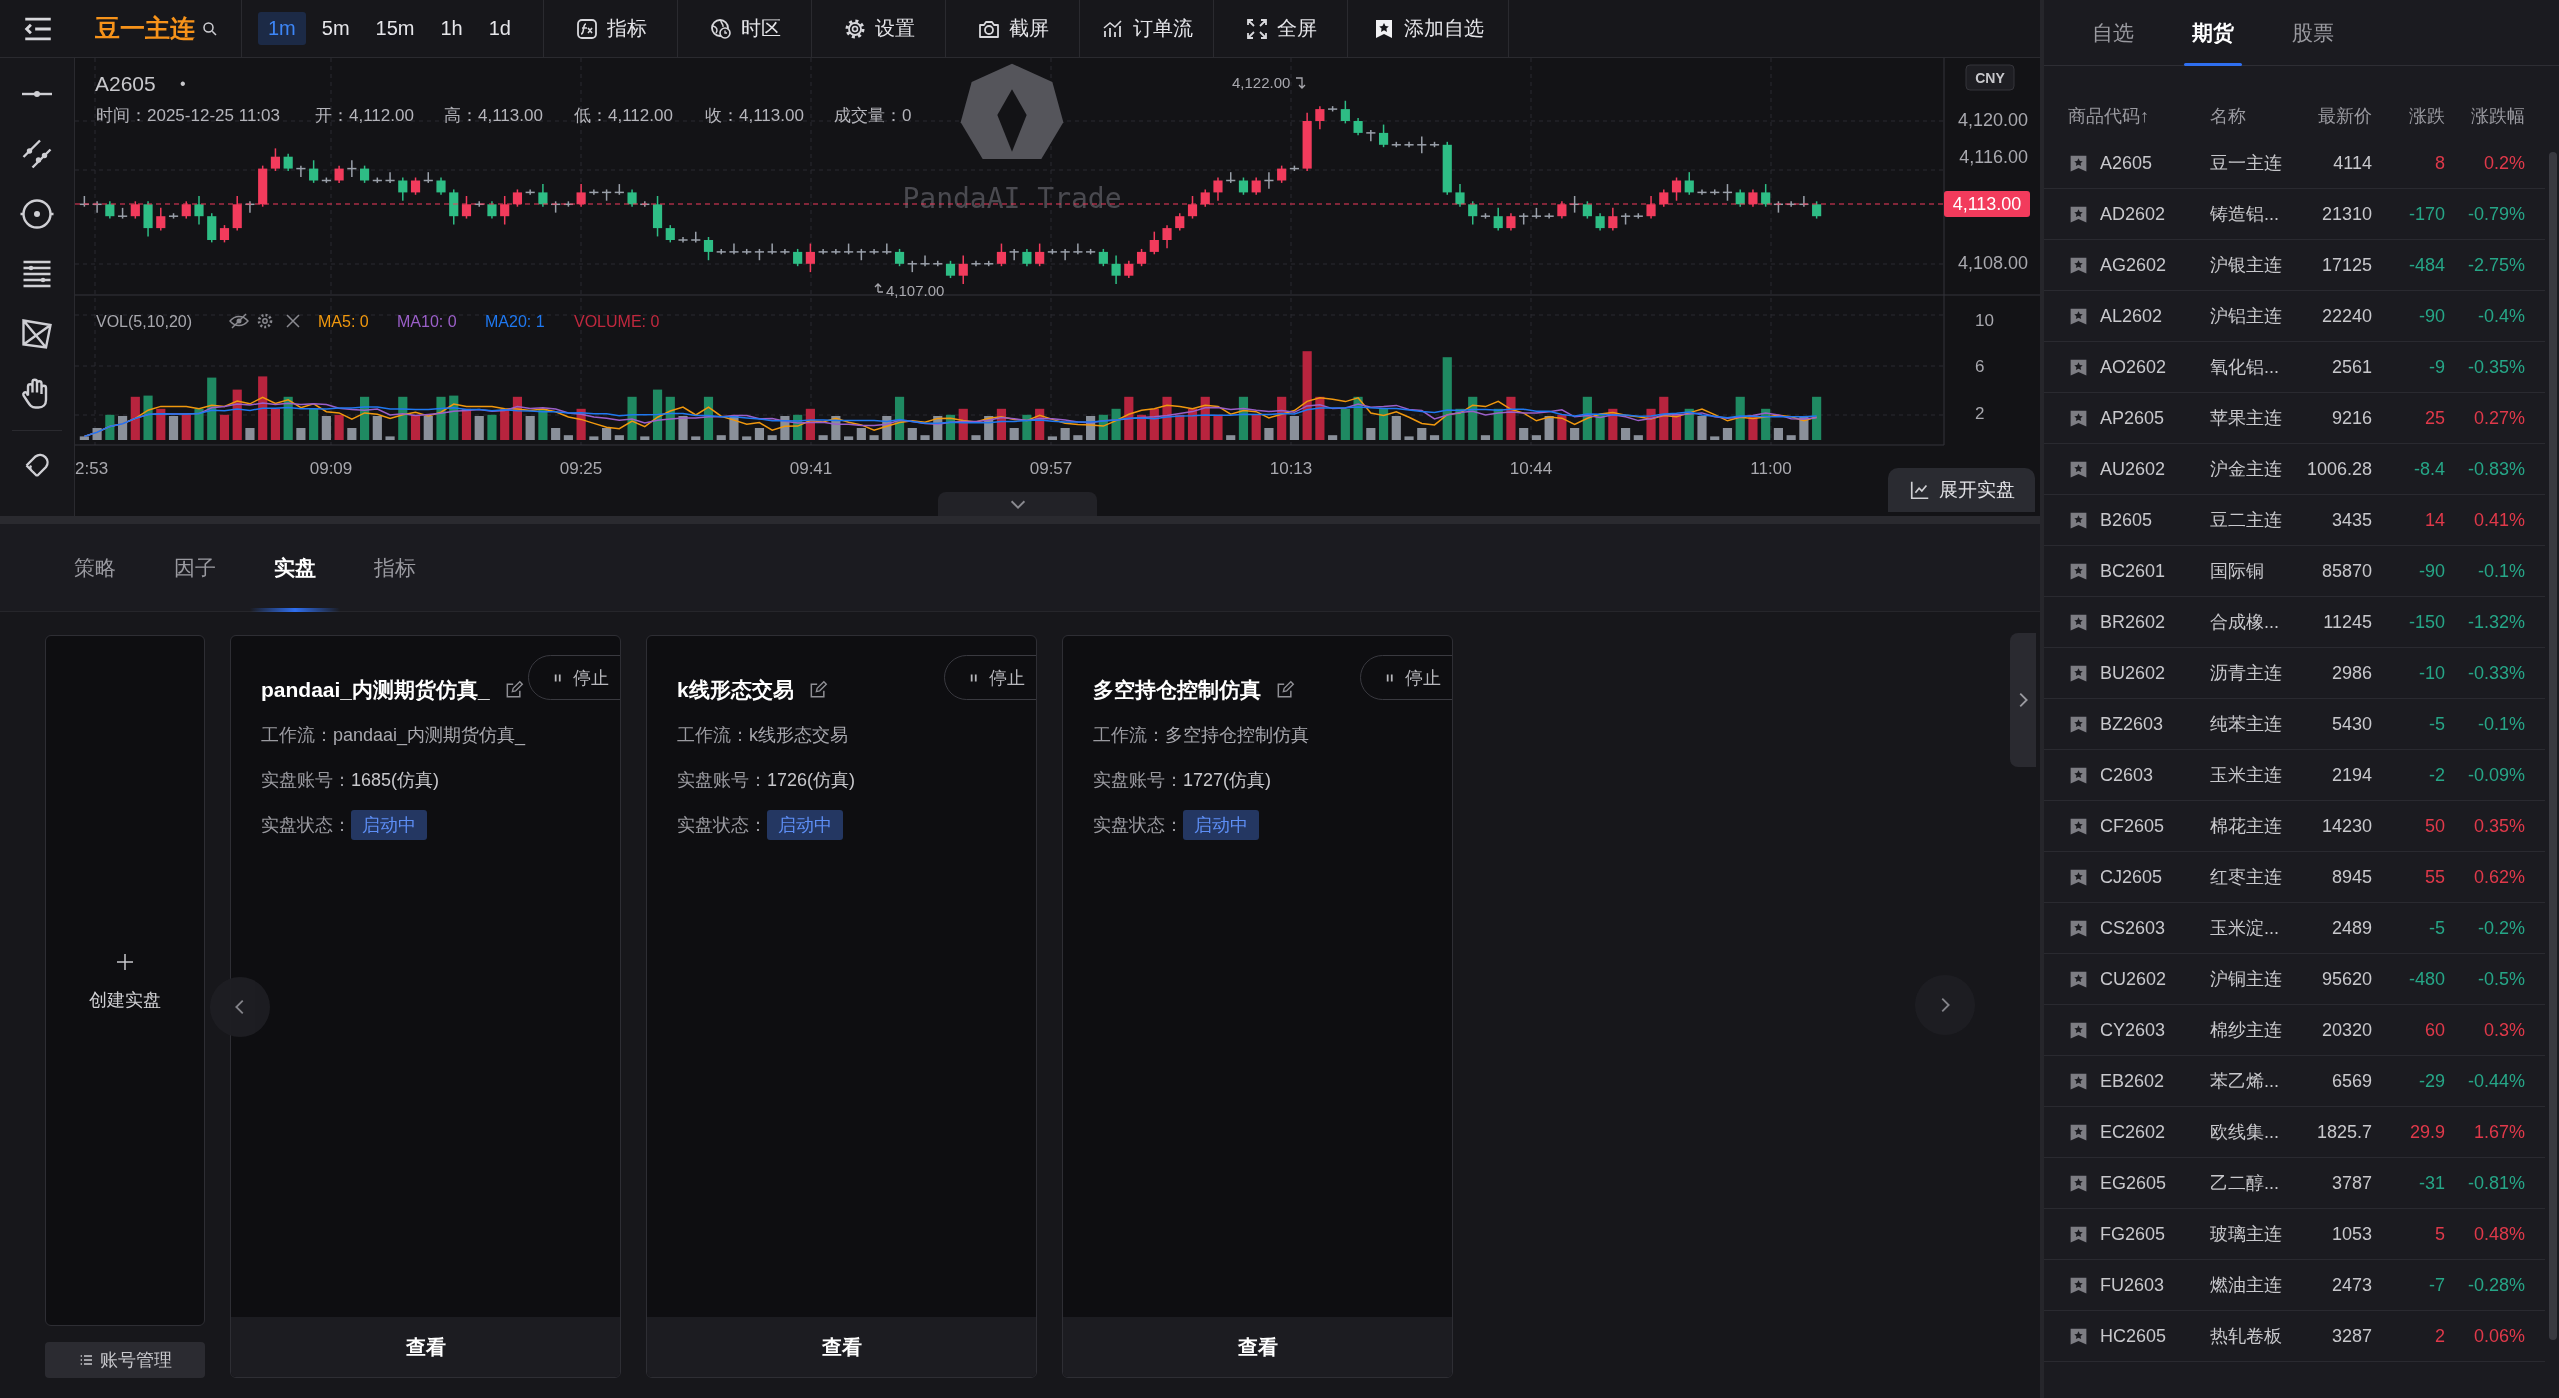  What do you see at coordinates (1993, 157) in the screenshot?
I see `price-tick: 4,116.00` at bounding box center [1993, 157].